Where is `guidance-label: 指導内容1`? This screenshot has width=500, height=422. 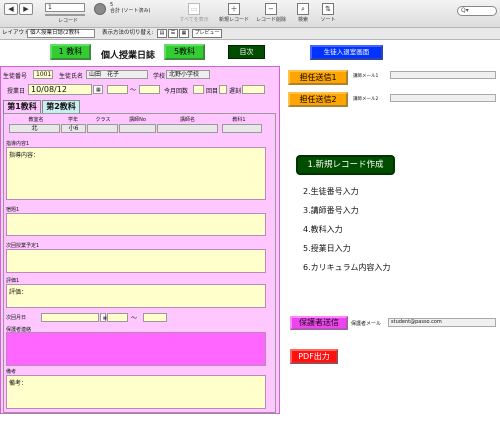
guidance-label: 指導内容1 is located at coordinates (18, 144).